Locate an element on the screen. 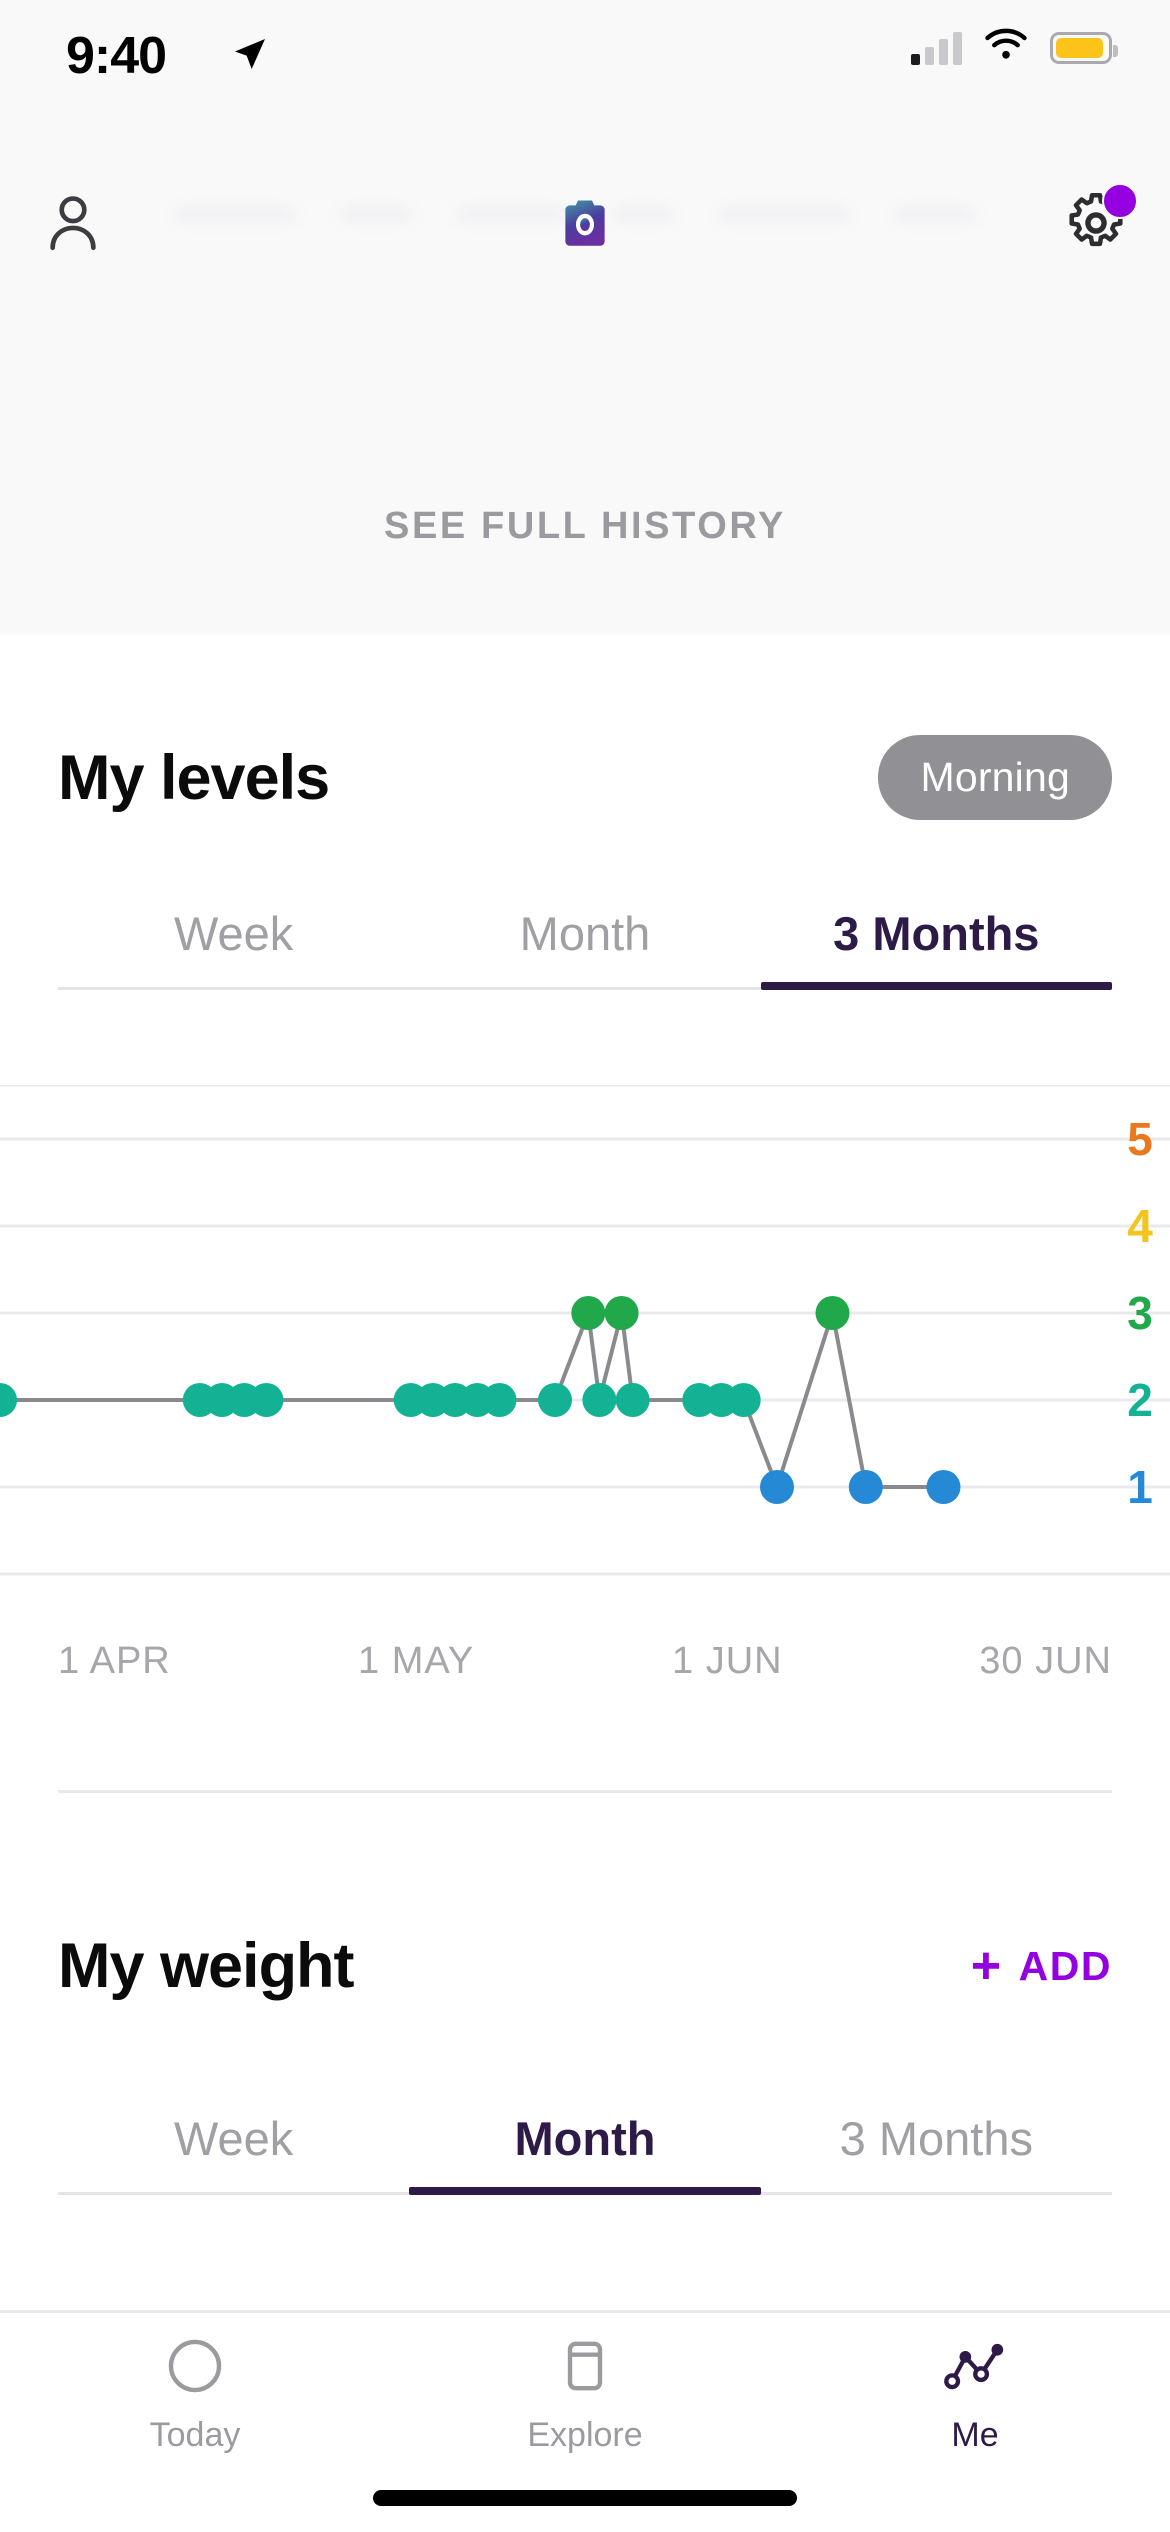  svg-text: 2 is located at coordinates (1140, 1400).